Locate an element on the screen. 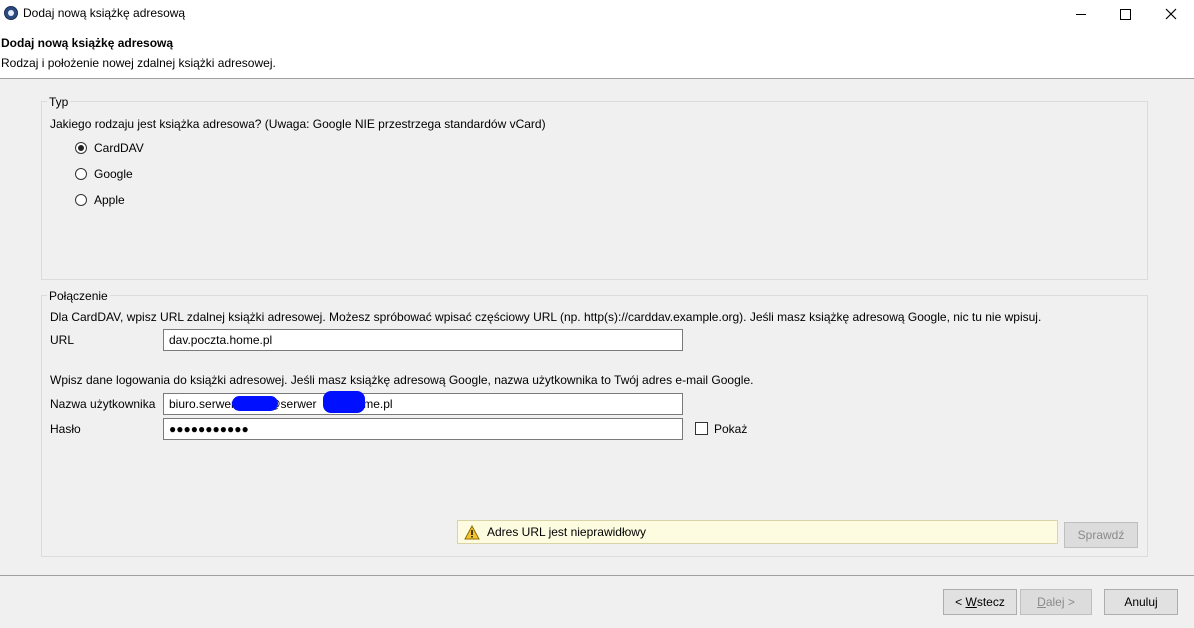  back-button: < Wstecz is located at coordinates (980, 602).